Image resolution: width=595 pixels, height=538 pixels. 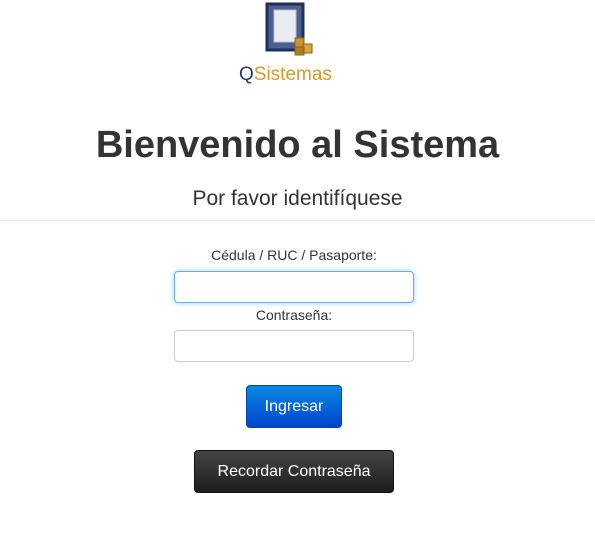 I want to click on password-input, so click(x=294, y=346).